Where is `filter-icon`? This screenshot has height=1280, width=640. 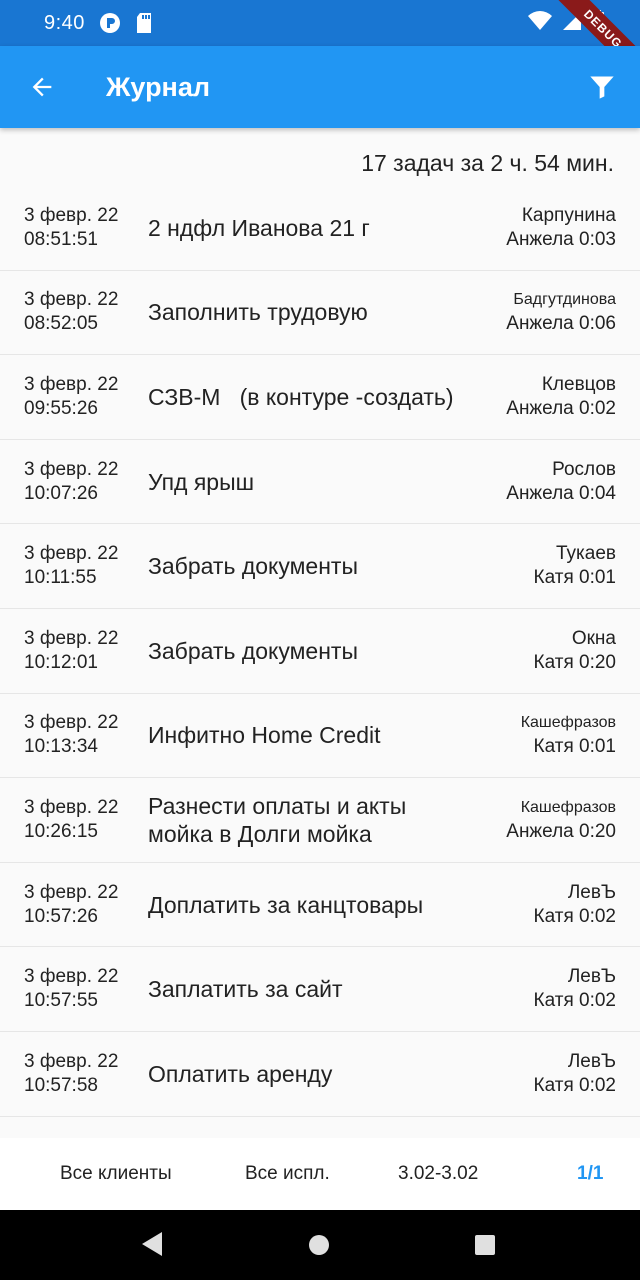
filter-icon is located at coordinates (602, 87).